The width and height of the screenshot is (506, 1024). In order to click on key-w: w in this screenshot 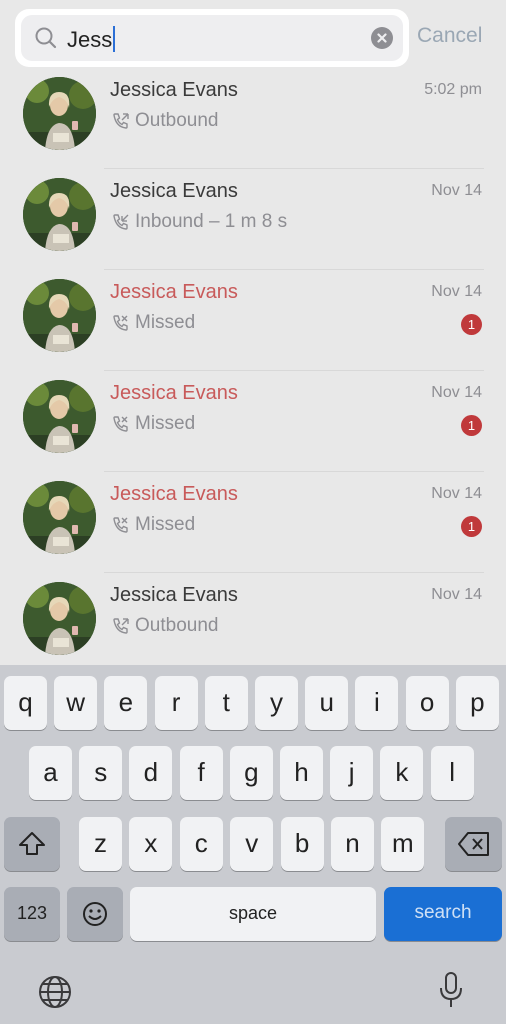, I will do `click(76, 703)`.